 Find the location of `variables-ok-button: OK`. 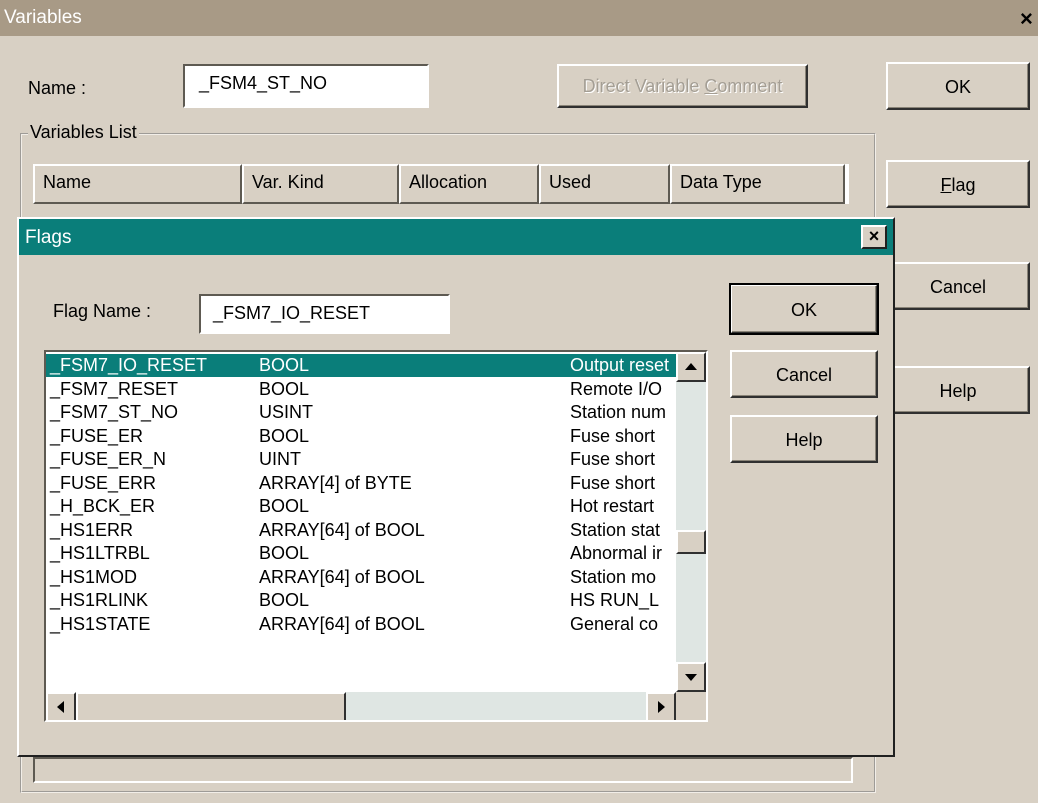

variables-ok-button: OK is located at coordinates (958, 86).